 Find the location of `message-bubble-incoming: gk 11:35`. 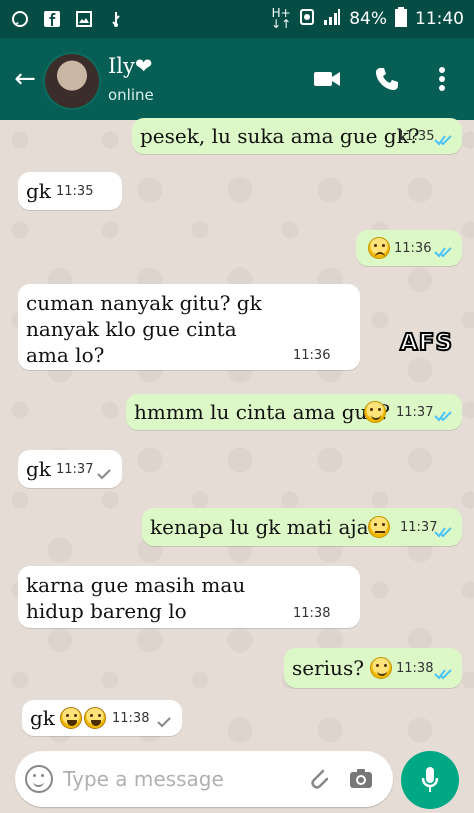

message-bubble-incoming: gk 11:35 is located at coordinates (70, 191).